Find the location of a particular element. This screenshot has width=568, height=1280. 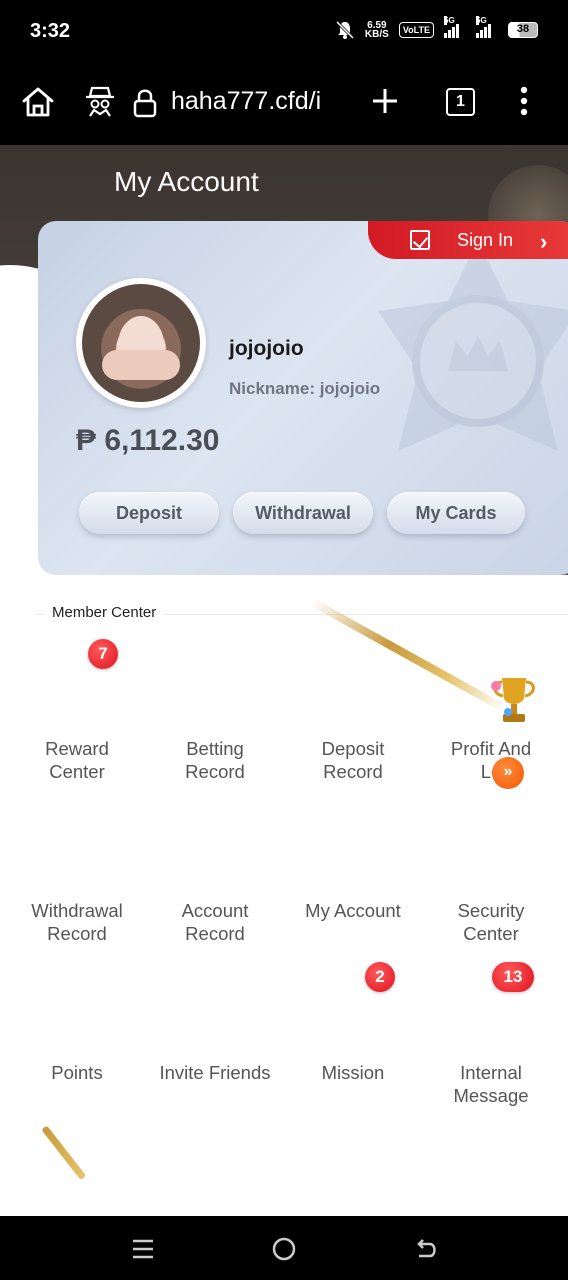

my-cards-button: My Cards is located at coordinates (456, 513).